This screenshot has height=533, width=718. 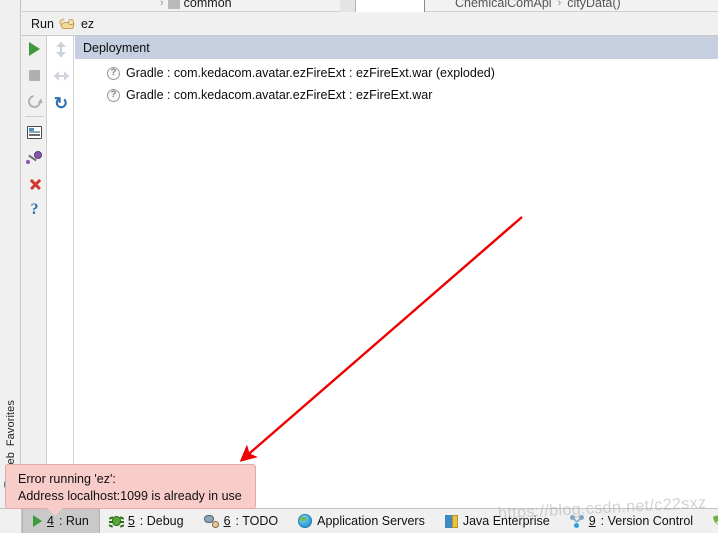 I want to click on stop-button, so click(x=34, y=75).